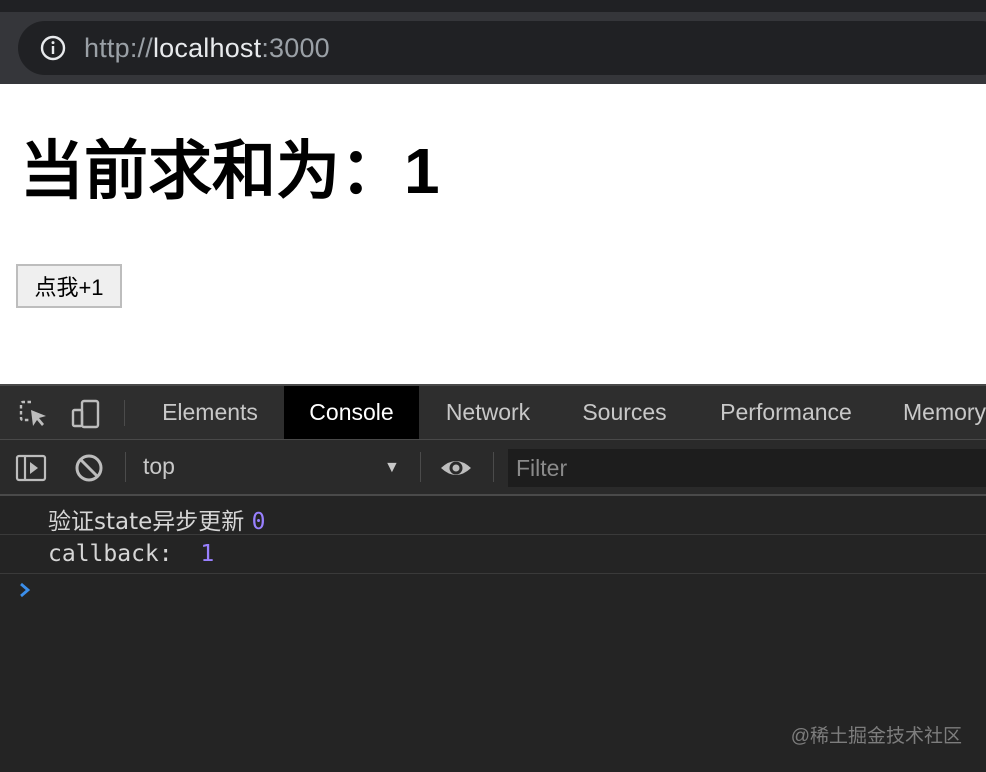 This screenshot has width=986, height=772. Describe the element at coordinates (230, 171) in the screenshot. I see `page-title: 当前求和为：1` at that location.